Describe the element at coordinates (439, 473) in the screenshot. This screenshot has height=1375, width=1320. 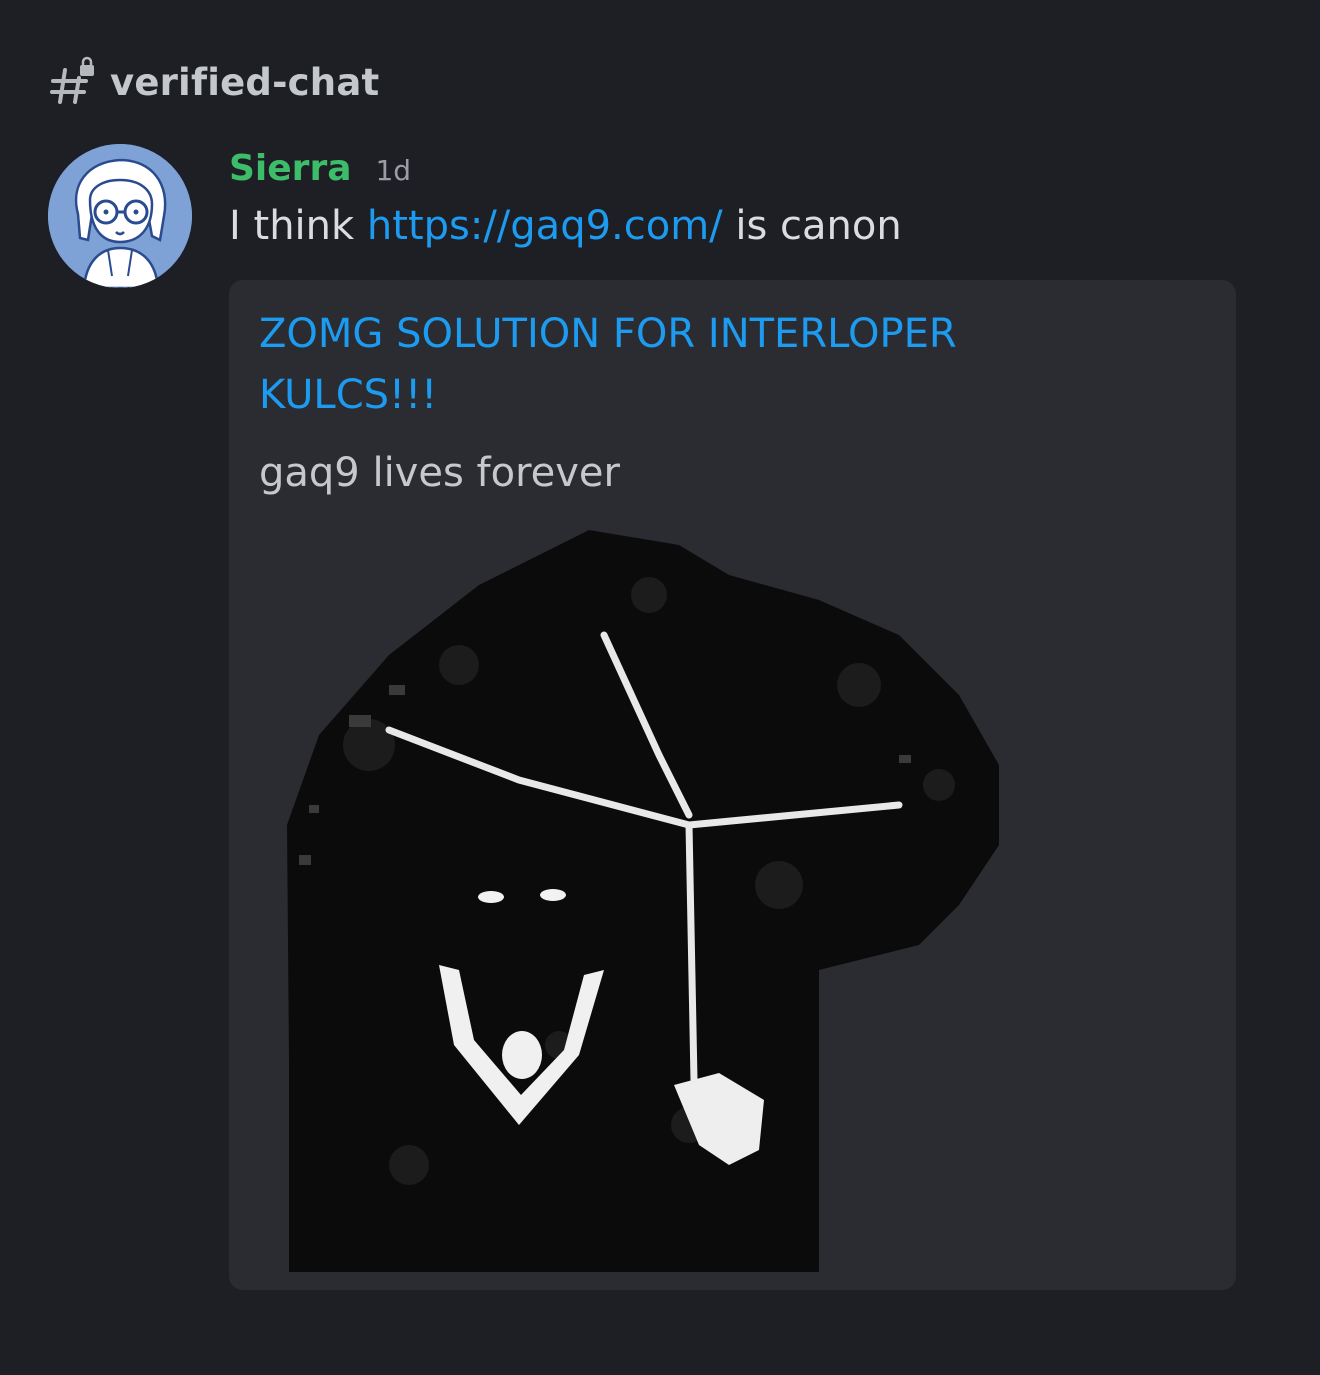
I see `embed-description: gaq9 lives forever` at that location.